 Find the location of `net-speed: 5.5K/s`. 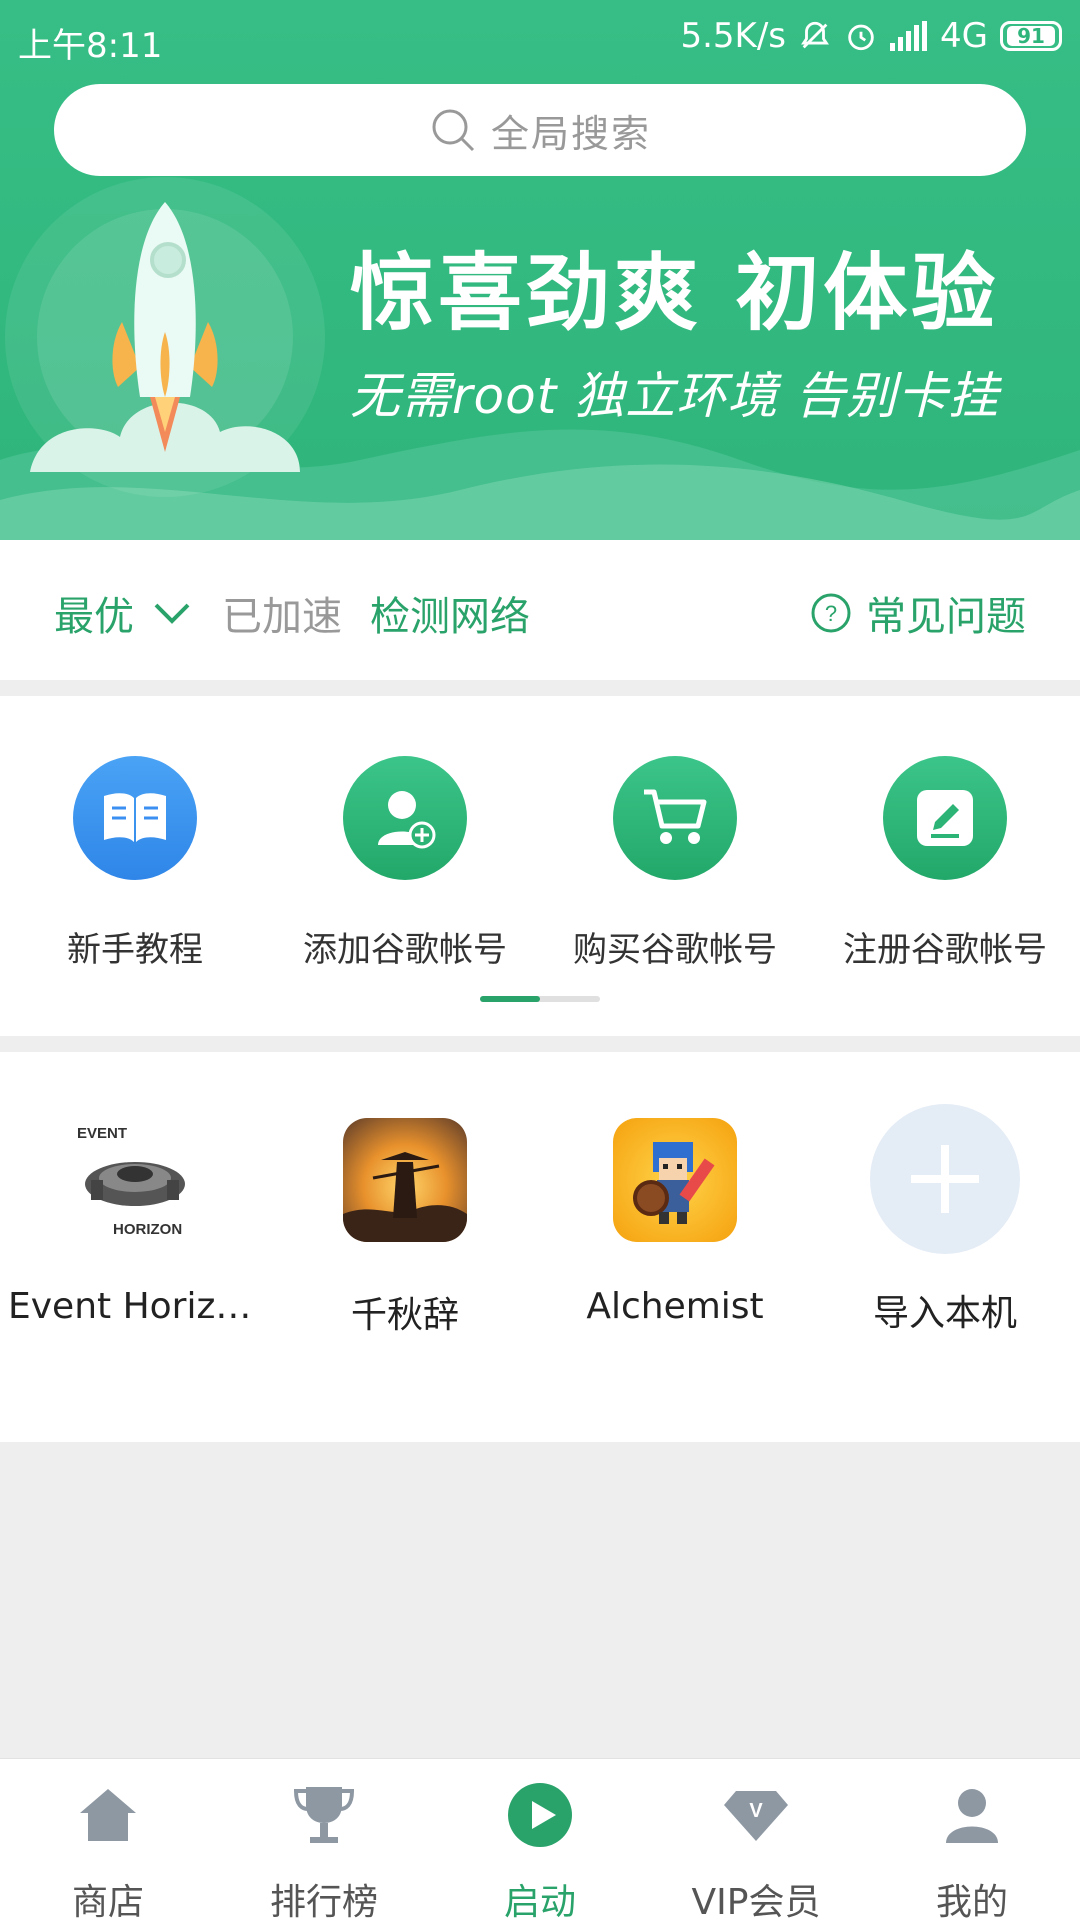

net-speed: 5.5K/s is located at coordinates (733, 36).